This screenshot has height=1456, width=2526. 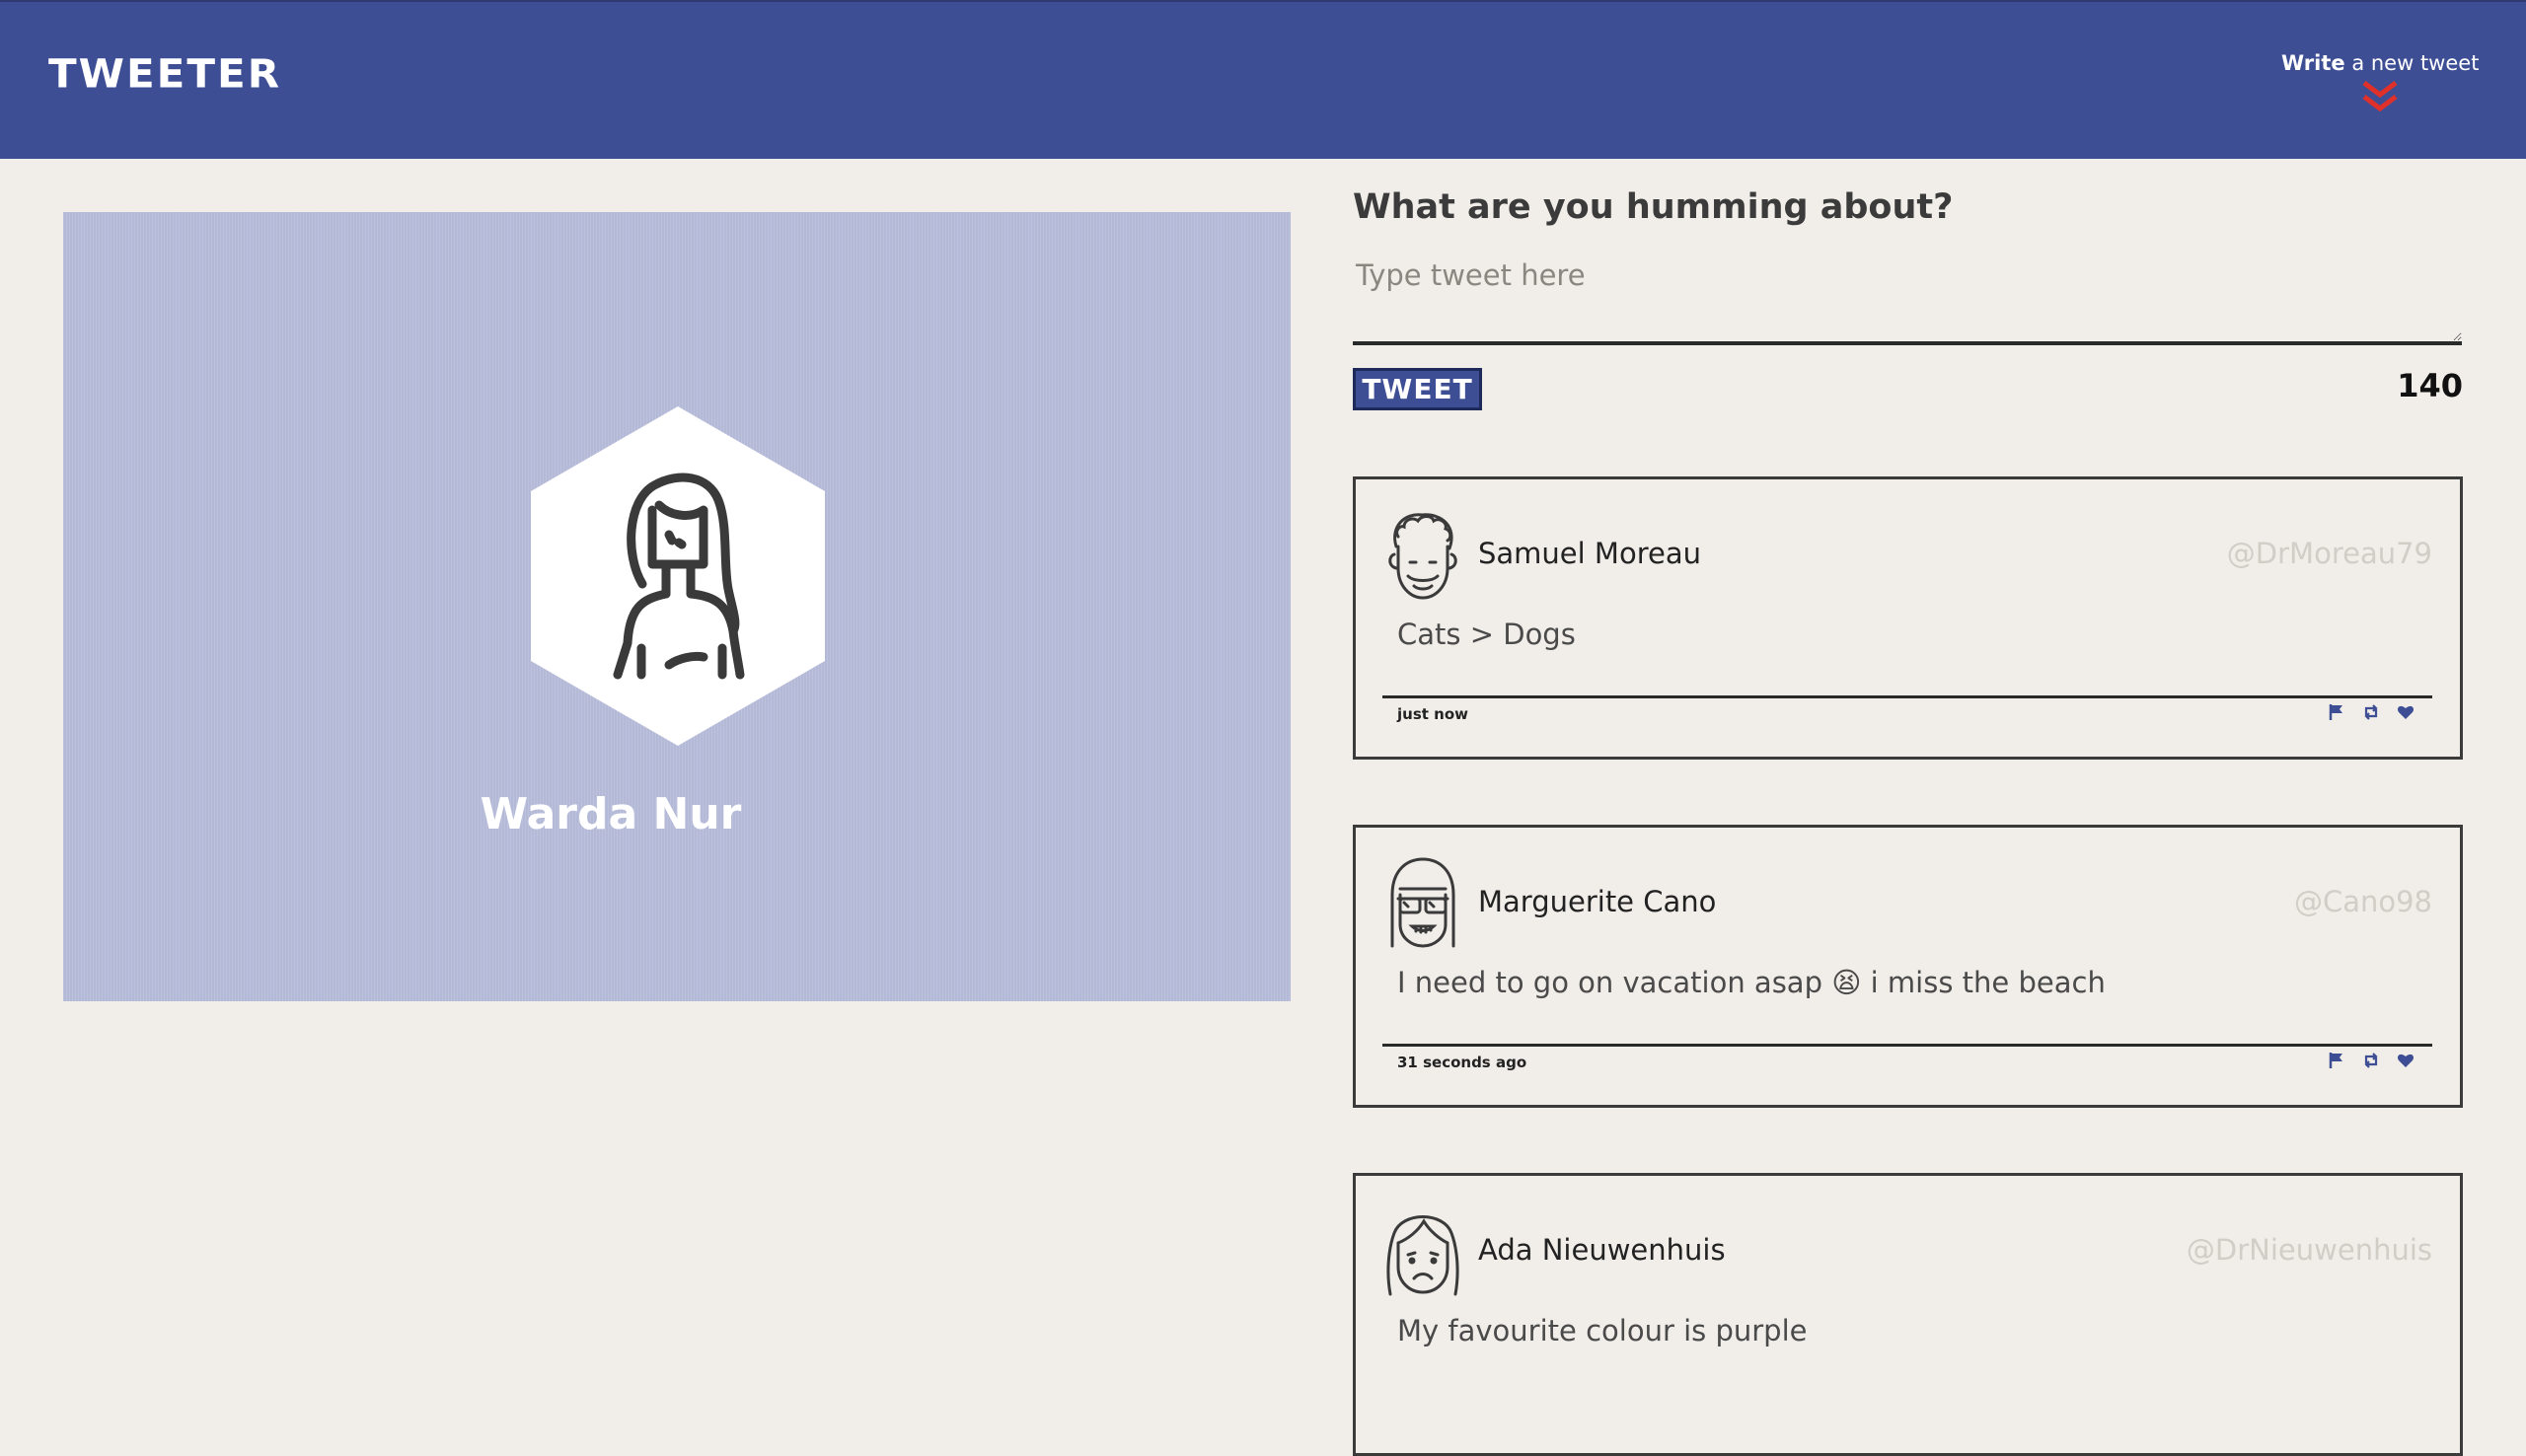 What do you see at coordinates (1653, 207) in the screenshot?
I see `compose-heading: What are you humming about?` at bounding box center [1653, 207].